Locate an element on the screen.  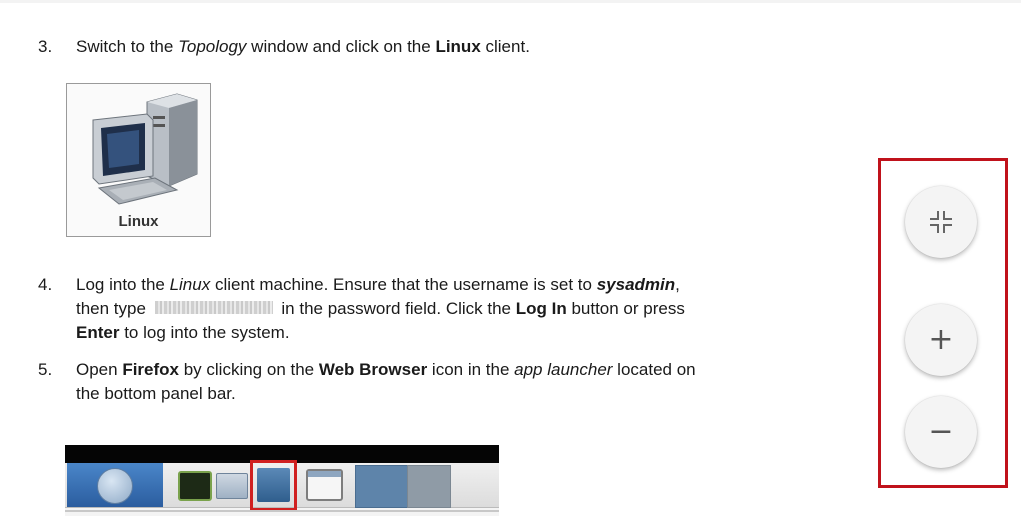
window-icon is located at coordinates (324, 485).